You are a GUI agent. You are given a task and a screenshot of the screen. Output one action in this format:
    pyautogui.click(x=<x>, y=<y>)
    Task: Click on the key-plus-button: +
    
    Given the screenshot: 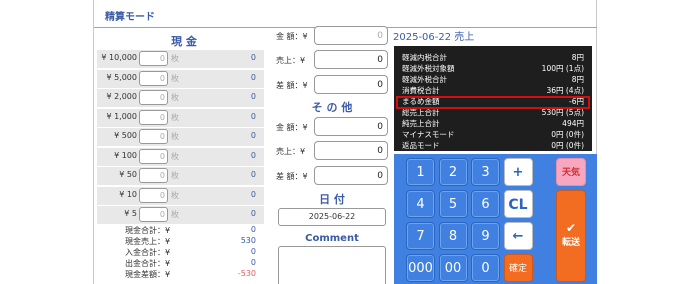 What is the action you would take?
    pyautogui.click(x=518, y=172)
    